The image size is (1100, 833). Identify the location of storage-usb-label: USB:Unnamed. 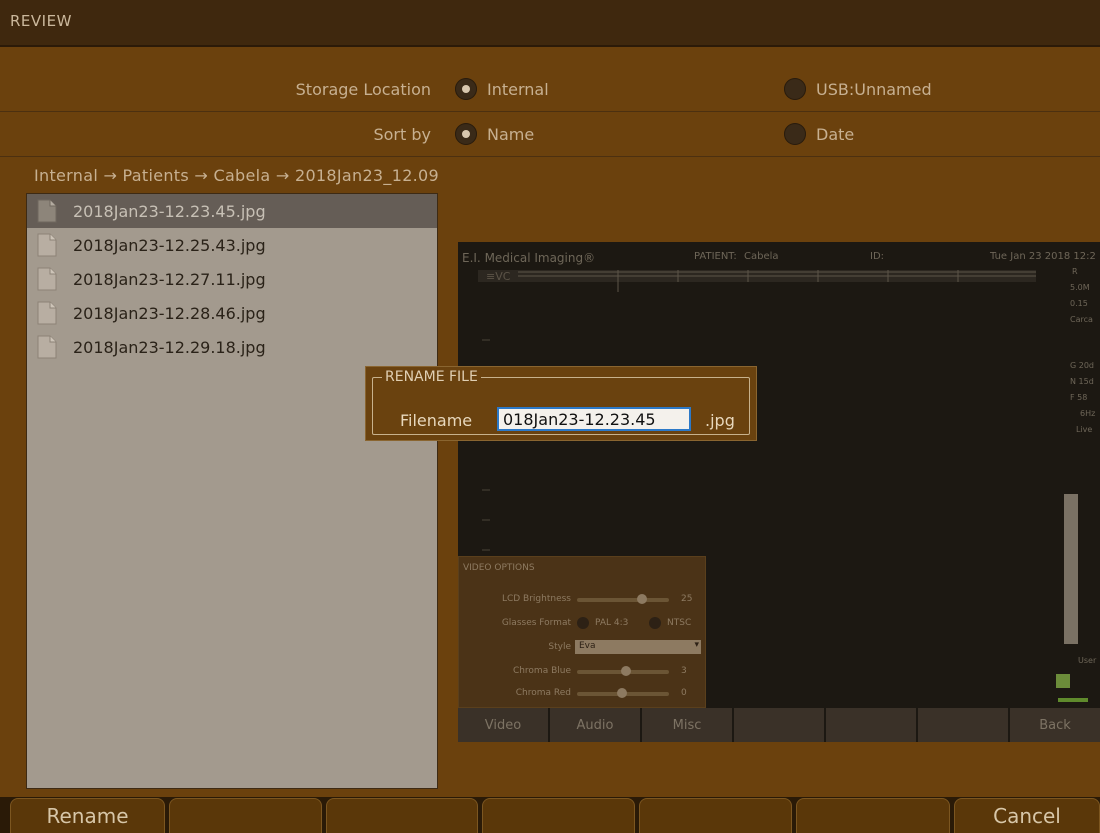
(874, 89).